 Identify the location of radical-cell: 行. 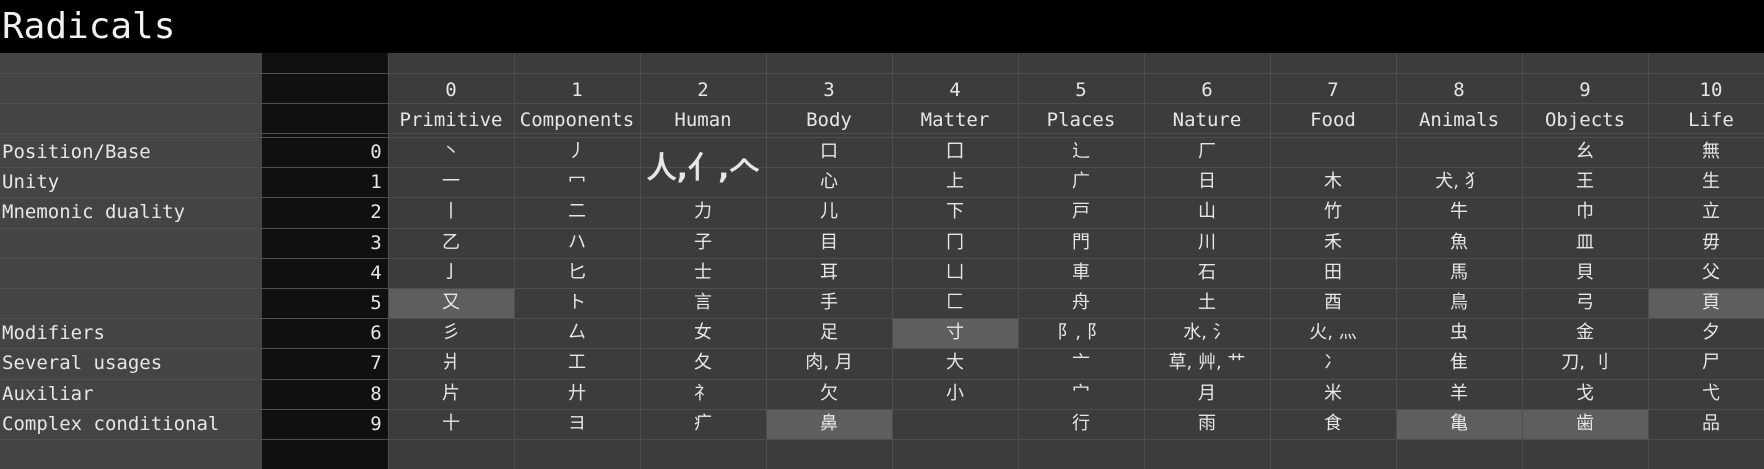
(1081, 424).